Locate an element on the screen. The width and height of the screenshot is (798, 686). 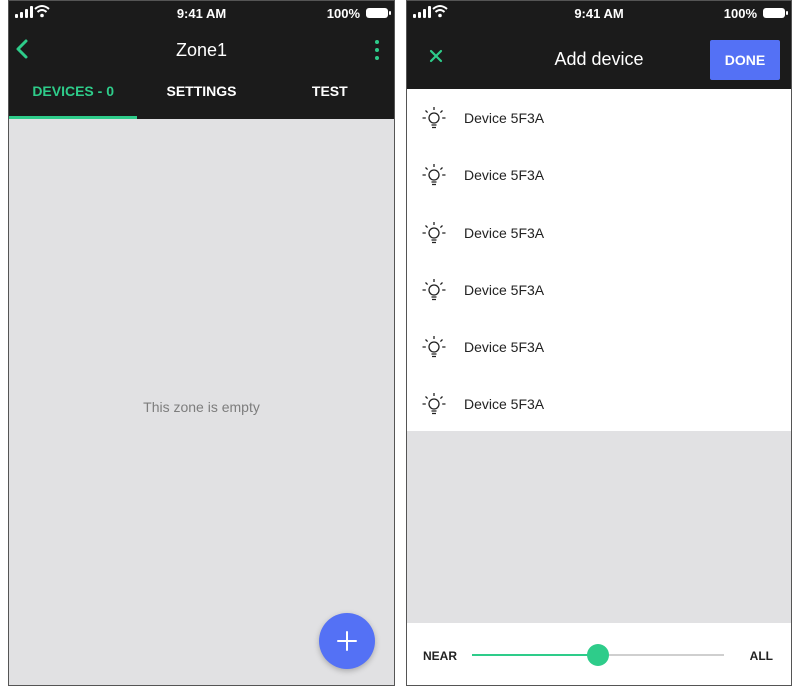
range-filter: NEAR ALL is located at coordinates (599, 654).